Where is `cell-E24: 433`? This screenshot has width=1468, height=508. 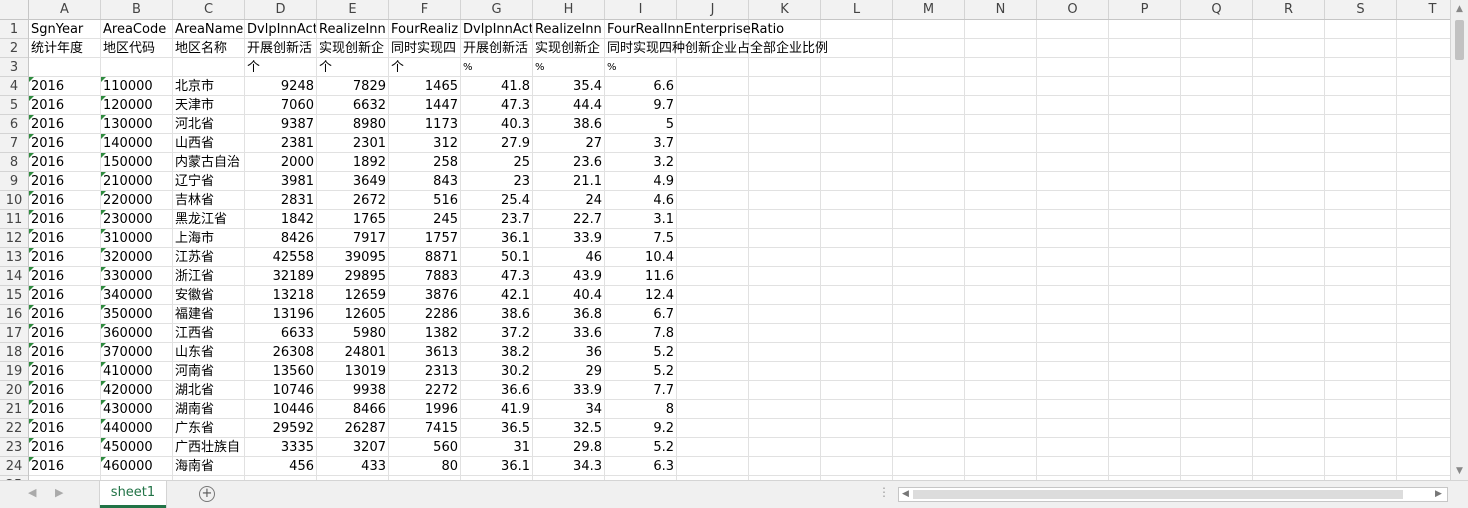
cell-E24: 433 is located at coordinates (353, 466).